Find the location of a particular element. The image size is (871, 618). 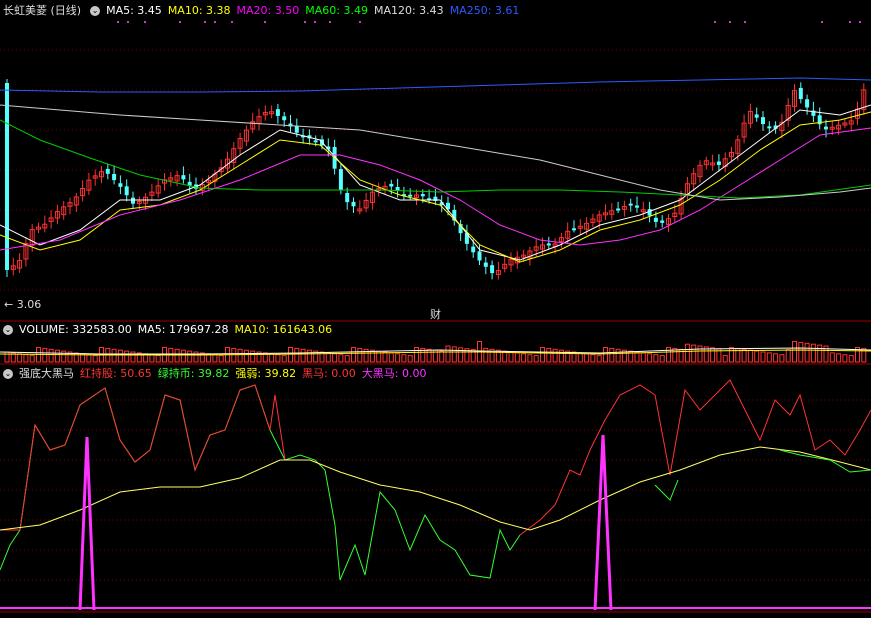

strength-line is located at coordinates (435, 488).